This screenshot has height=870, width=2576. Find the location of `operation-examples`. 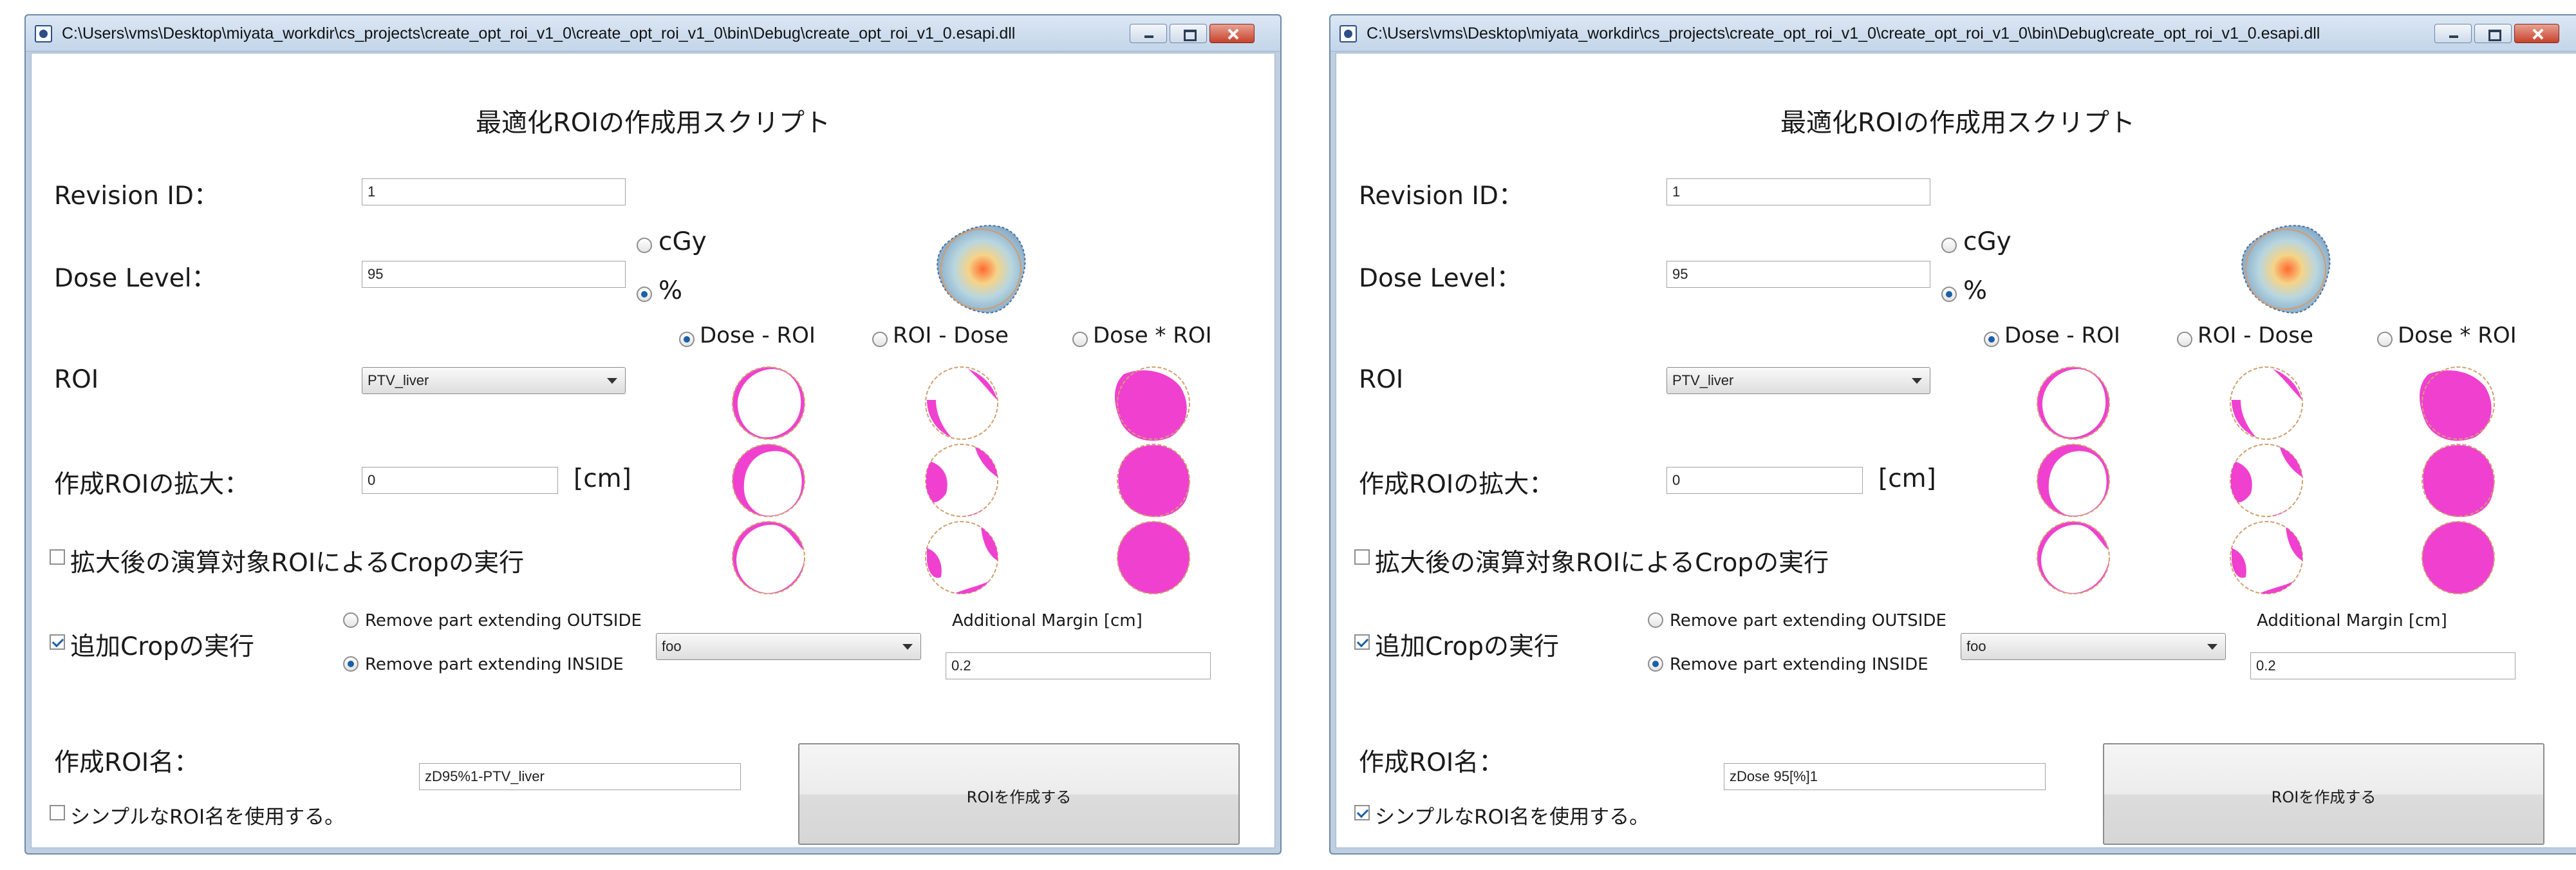

operation-examples is located at coordinates (961, 480).